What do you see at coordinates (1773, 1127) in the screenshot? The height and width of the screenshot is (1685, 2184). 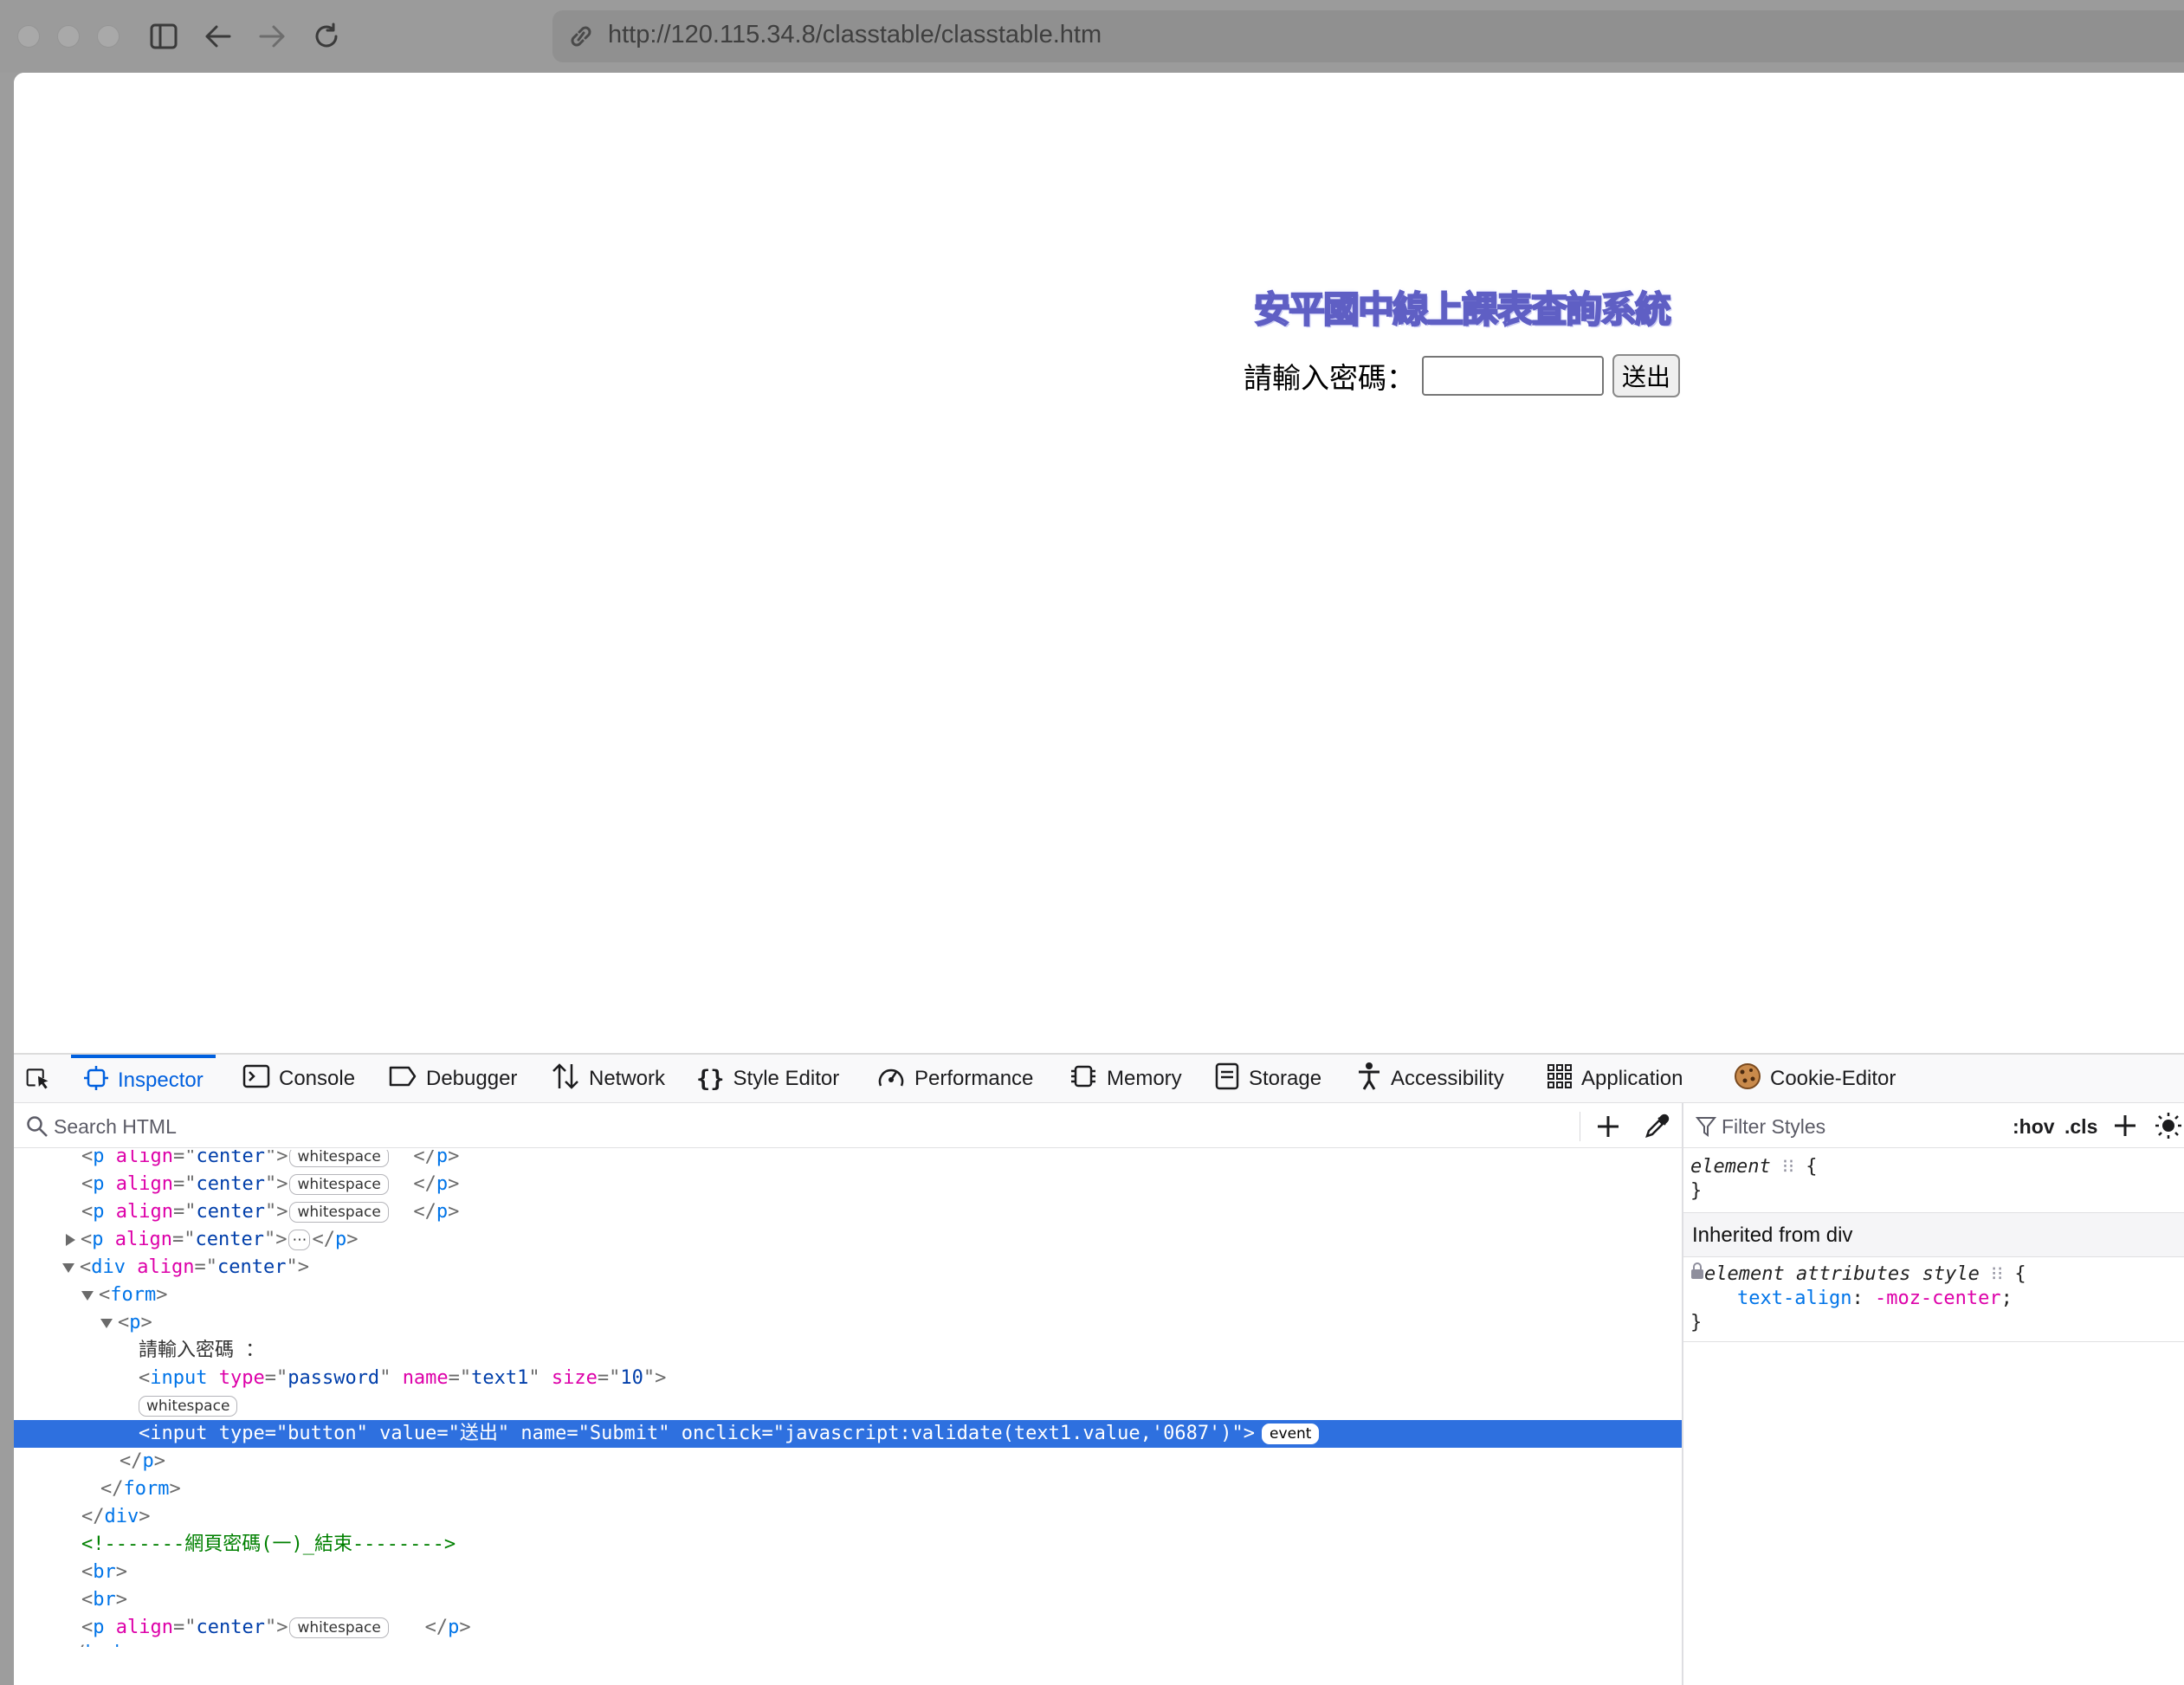 I see `filter-styles-input: Filter Styles` at bounding box center [1773, 1127].